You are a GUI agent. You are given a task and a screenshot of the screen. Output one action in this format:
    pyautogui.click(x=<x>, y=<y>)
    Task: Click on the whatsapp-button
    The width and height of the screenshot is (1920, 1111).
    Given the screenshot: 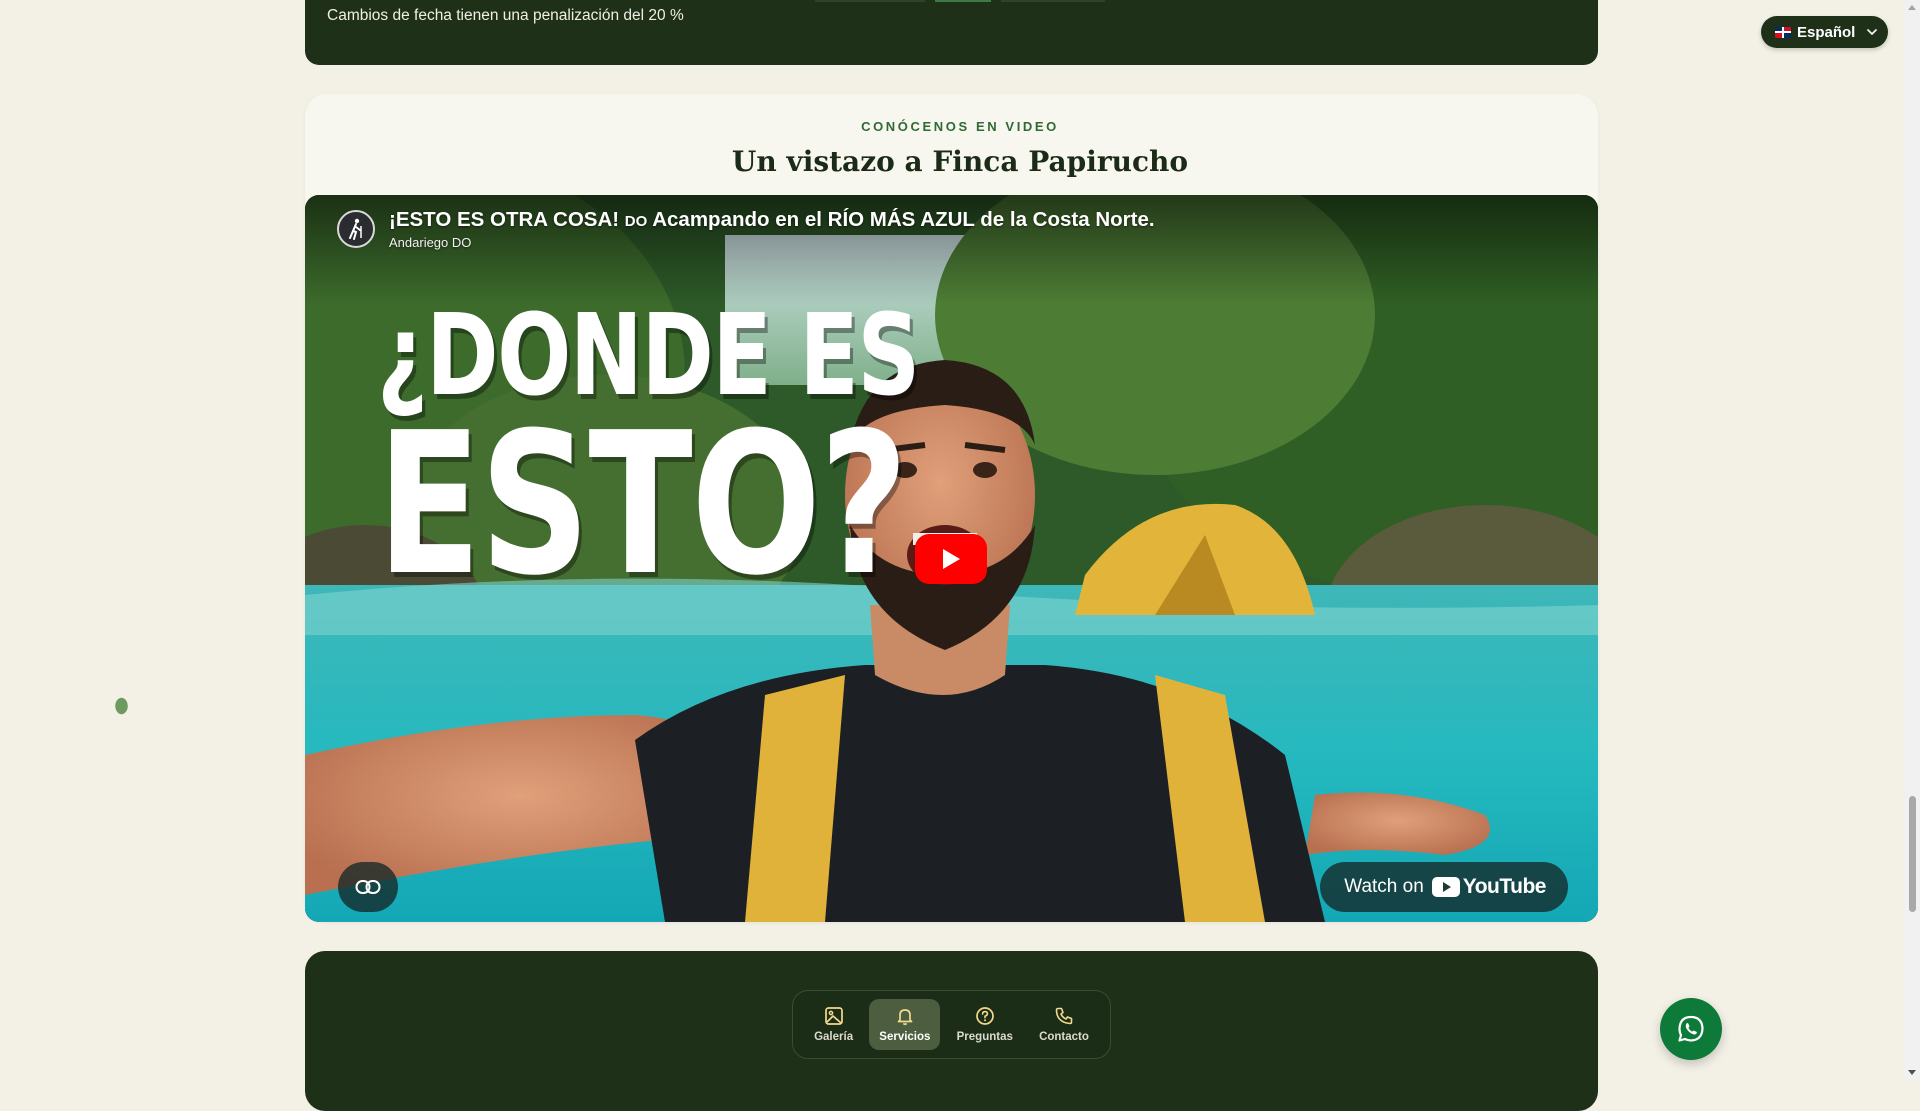 What is the action you would take?
    pyautogui.click(x=1691, y=1029)
    